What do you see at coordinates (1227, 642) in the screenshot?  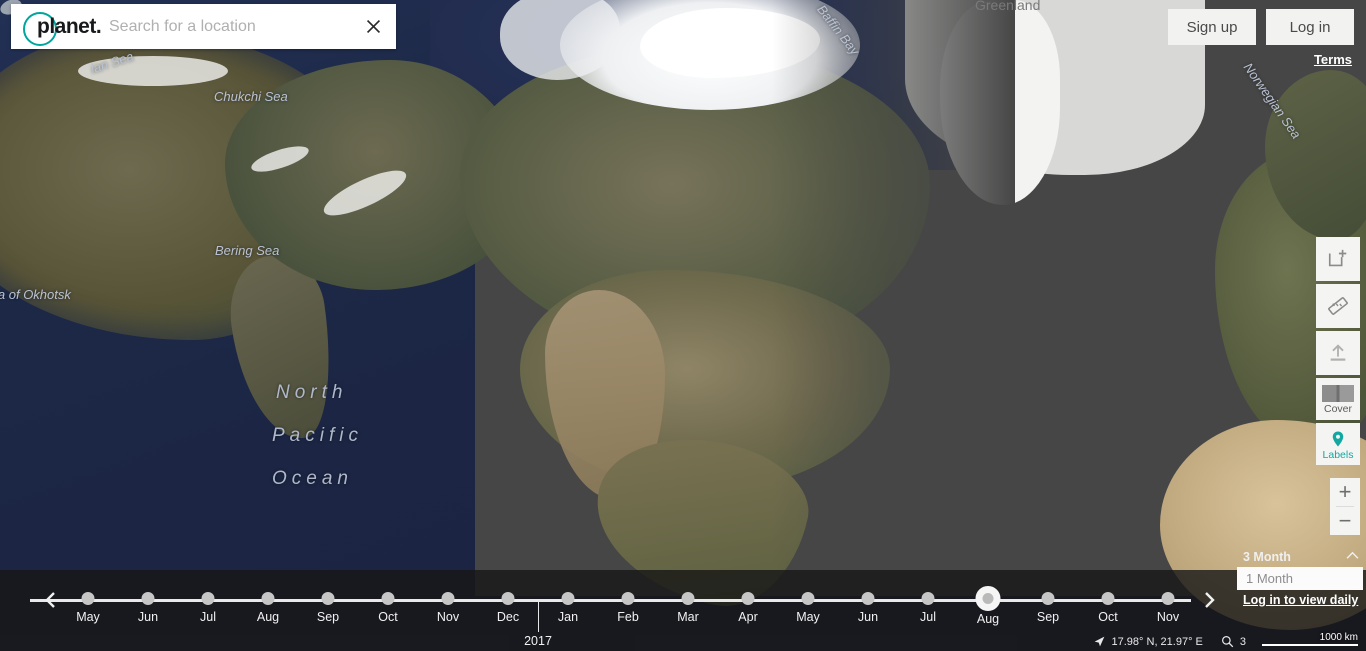 I see `magnifier-icon` at bounding box center [1227, 642].